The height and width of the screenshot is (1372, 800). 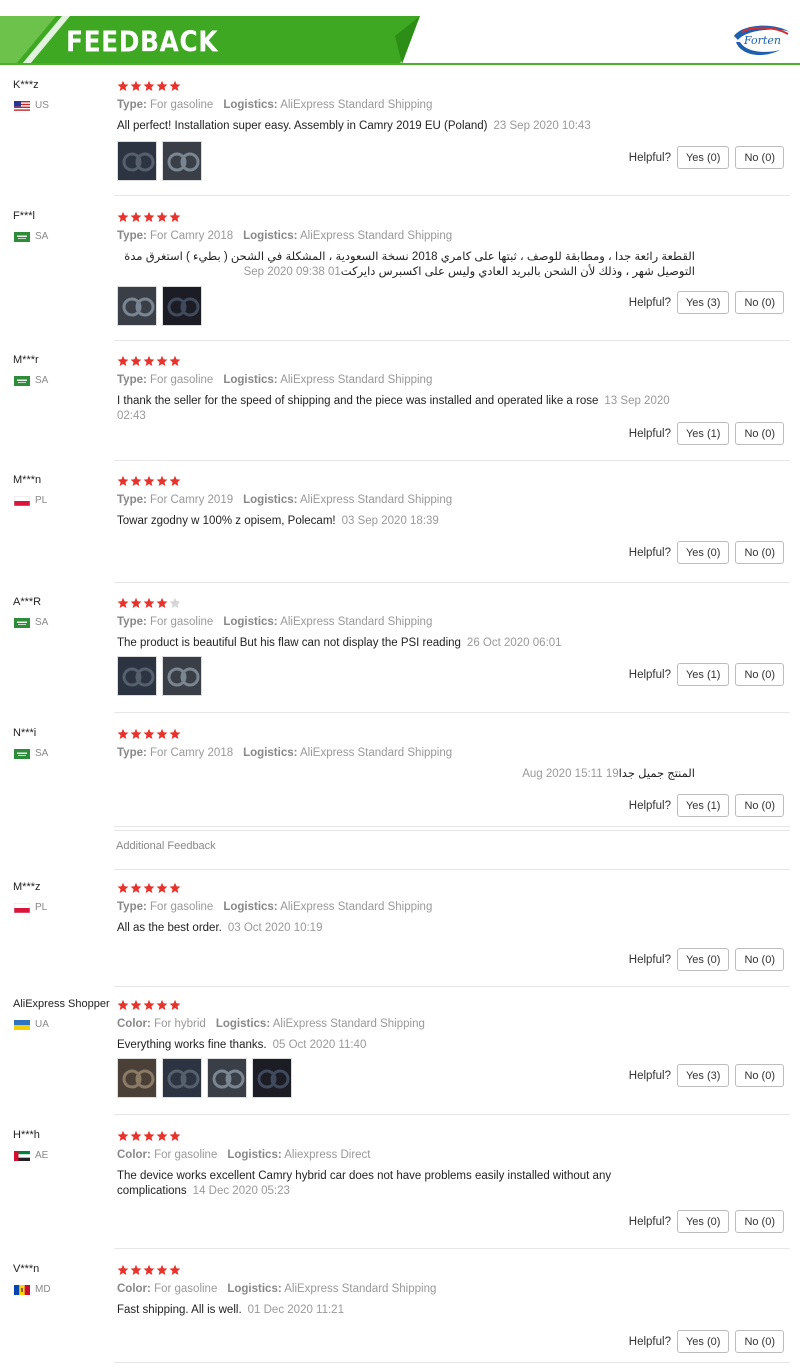 I want to click on reviewer-name: H***h, so click(x=26, y=1135).